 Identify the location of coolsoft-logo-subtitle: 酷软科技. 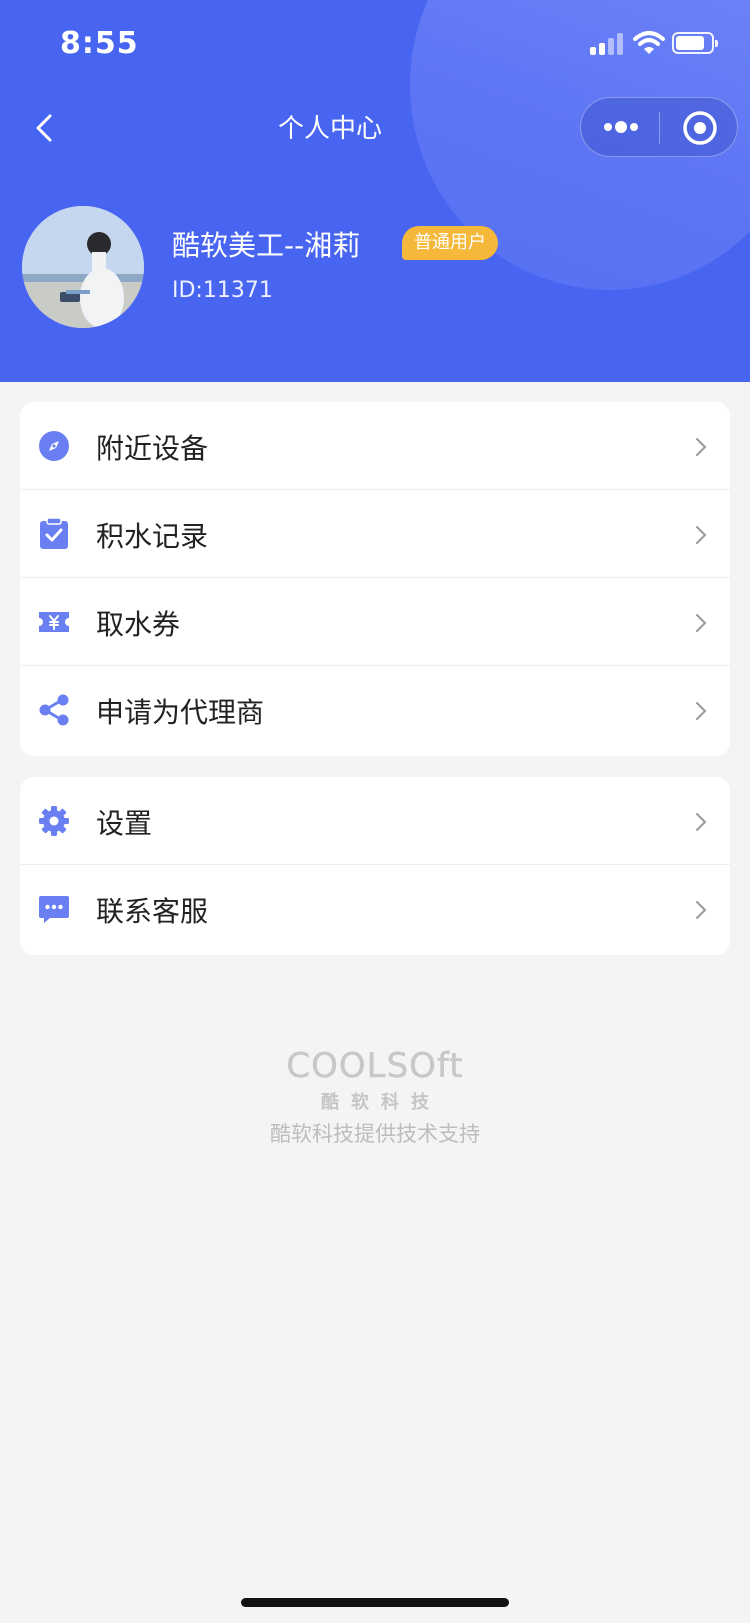
(381, 1102).